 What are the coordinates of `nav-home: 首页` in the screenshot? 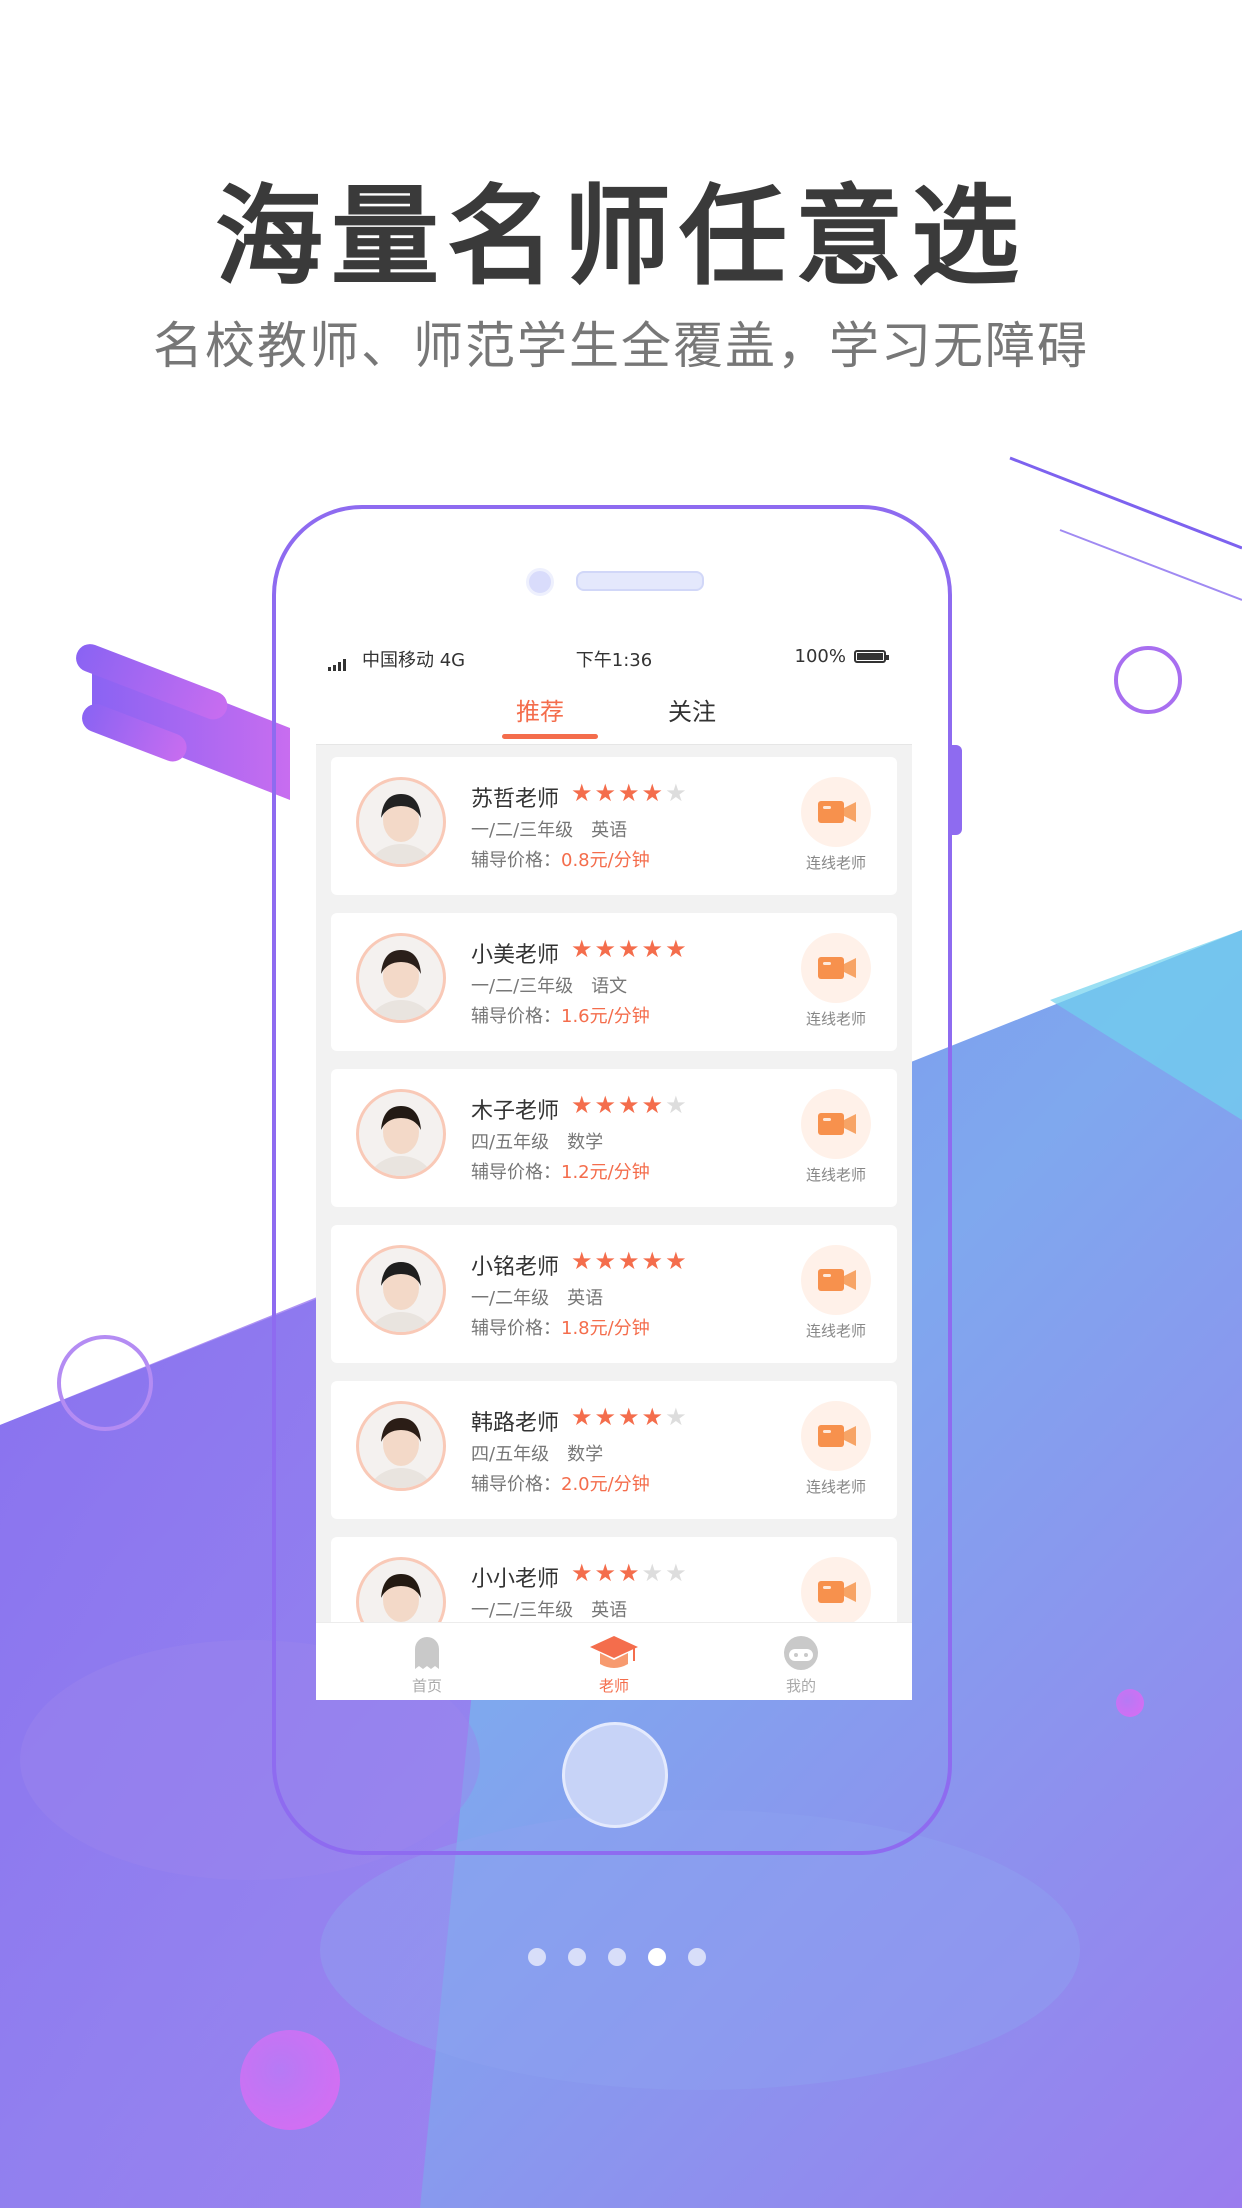 It's located at (427, 1664).